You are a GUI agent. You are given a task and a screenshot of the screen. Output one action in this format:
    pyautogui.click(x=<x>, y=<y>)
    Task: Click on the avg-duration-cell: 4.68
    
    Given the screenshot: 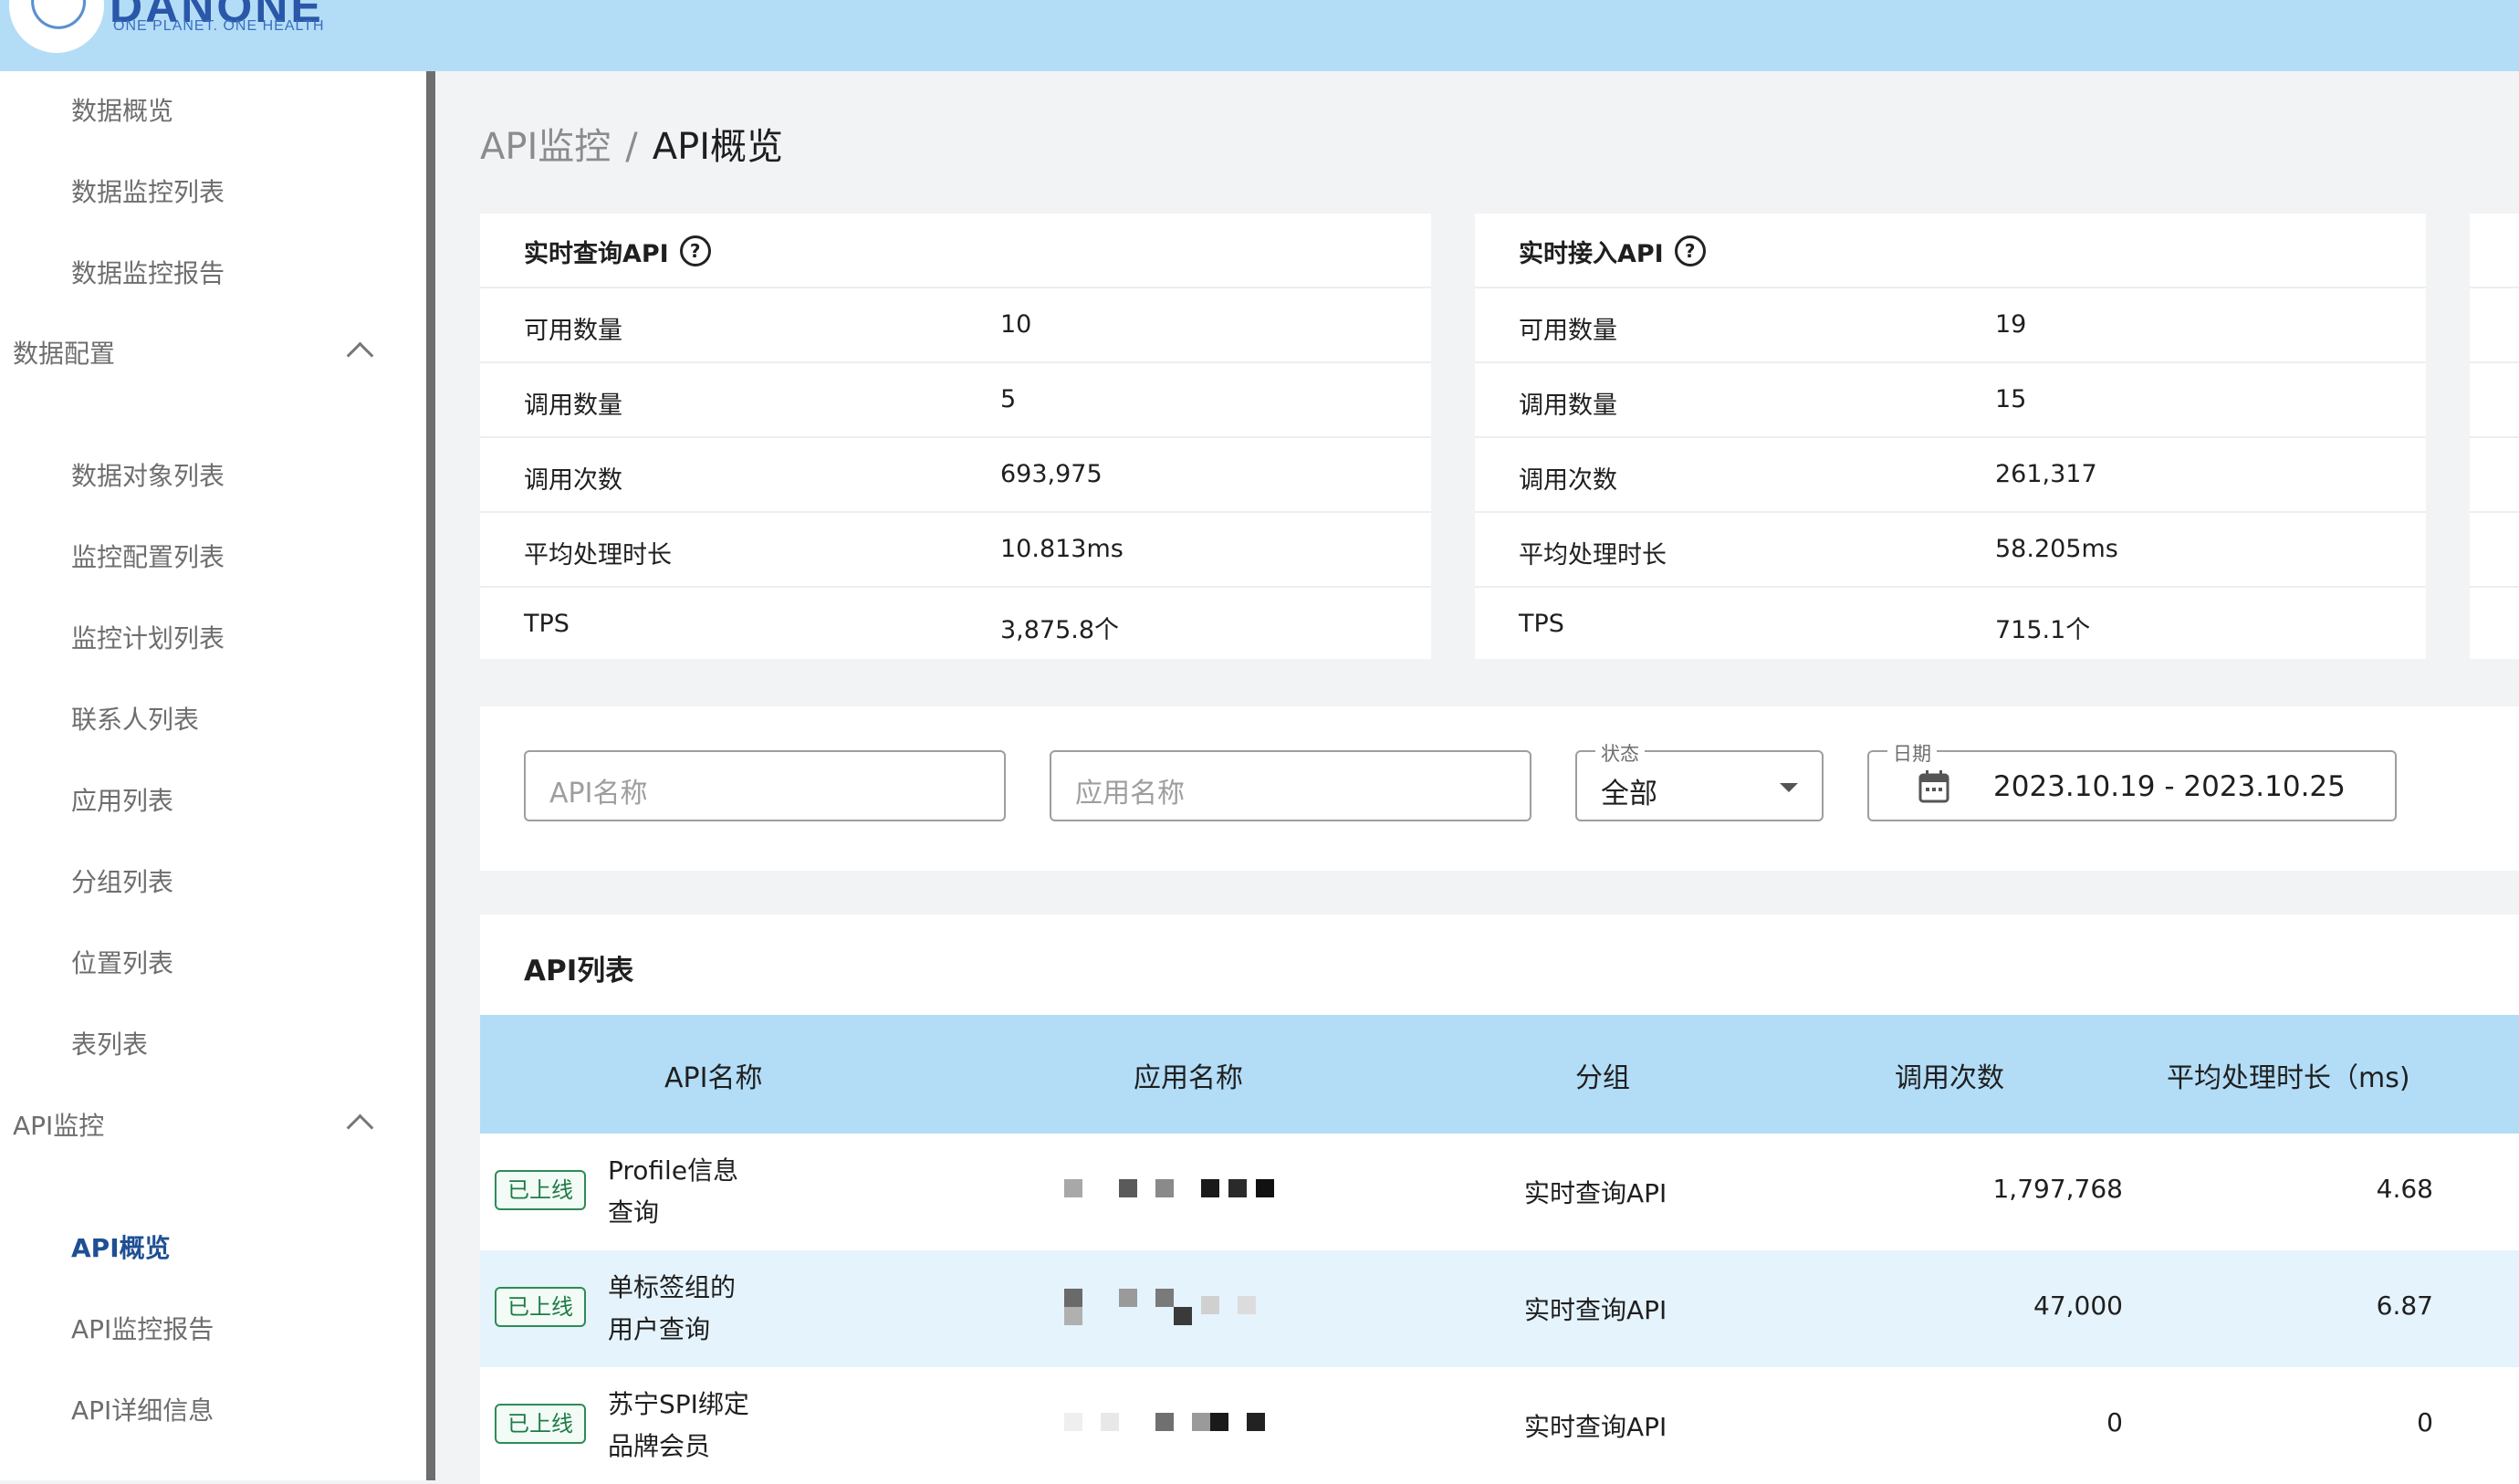 What is the action you would take?
    pyautogui.click(x=2404, y=1189)
    